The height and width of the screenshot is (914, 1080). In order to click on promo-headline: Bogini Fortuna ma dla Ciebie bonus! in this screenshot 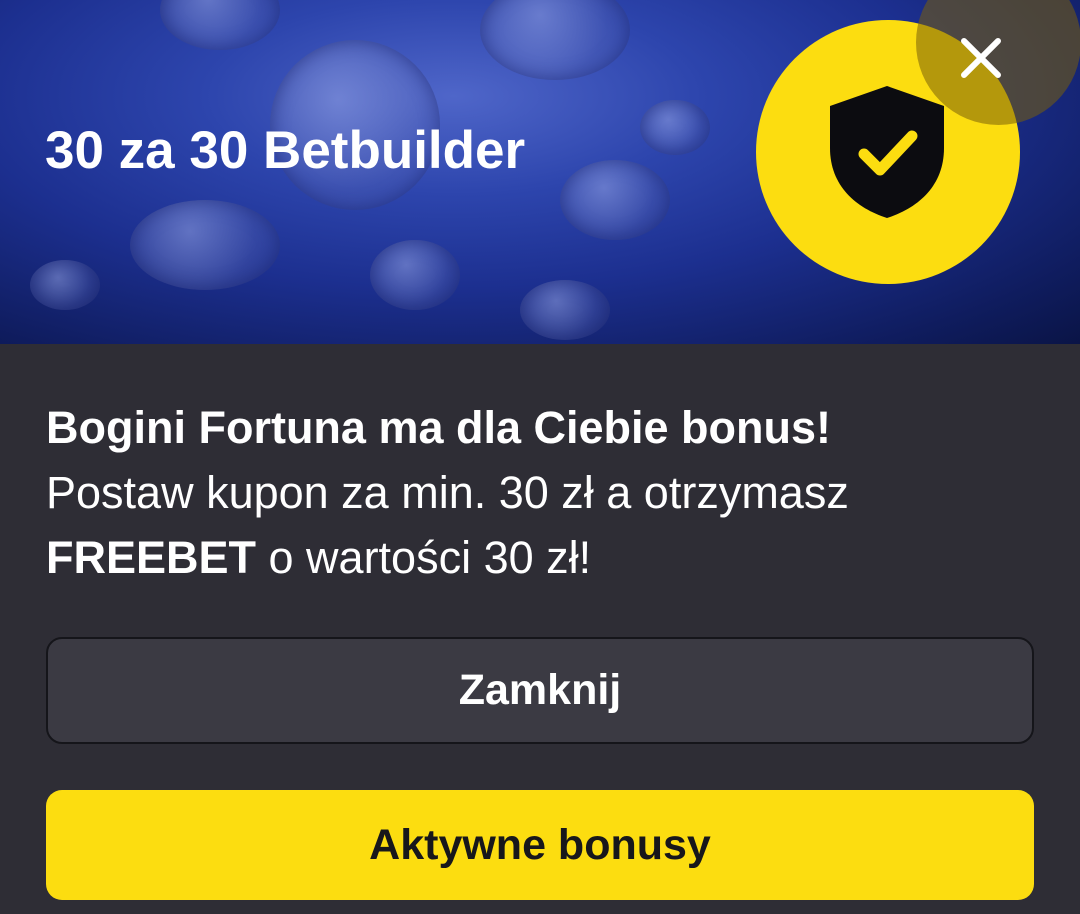, I will do `click(439, 427)`.